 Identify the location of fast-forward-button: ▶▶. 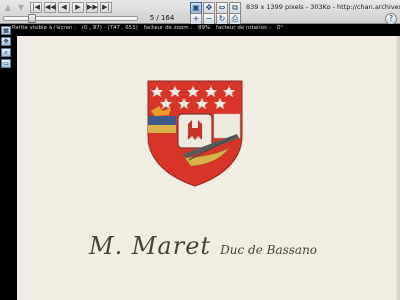
(92, 7).